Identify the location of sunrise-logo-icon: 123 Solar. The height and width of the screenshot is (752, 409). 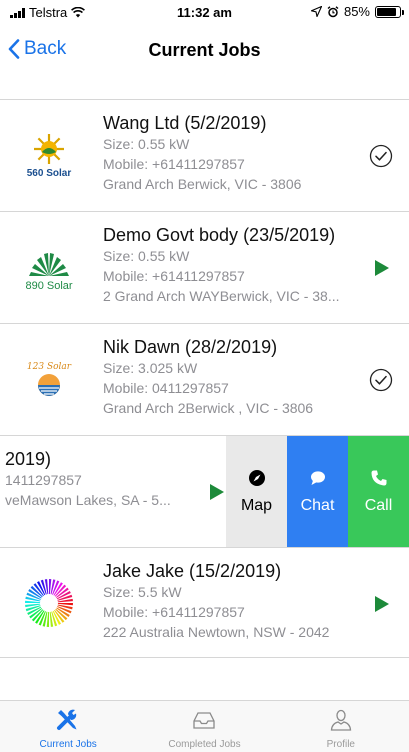
(49, 379).